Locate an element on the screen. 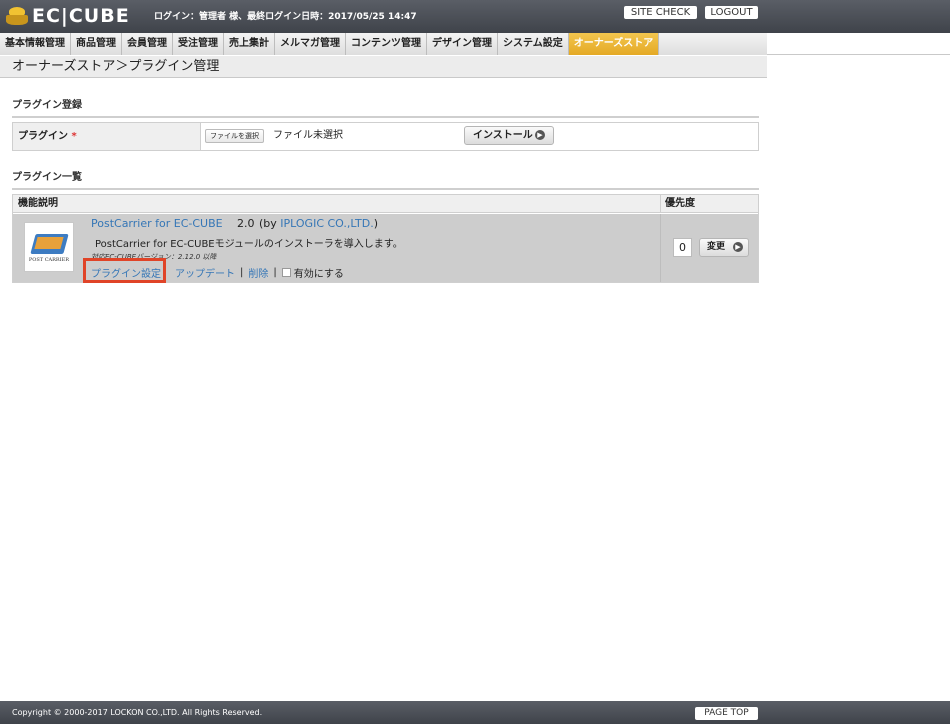 The height and width of the screenshot is (724, 950). postcarrier-logo-image: POST CARRIER is located at coordinates (49, 247).